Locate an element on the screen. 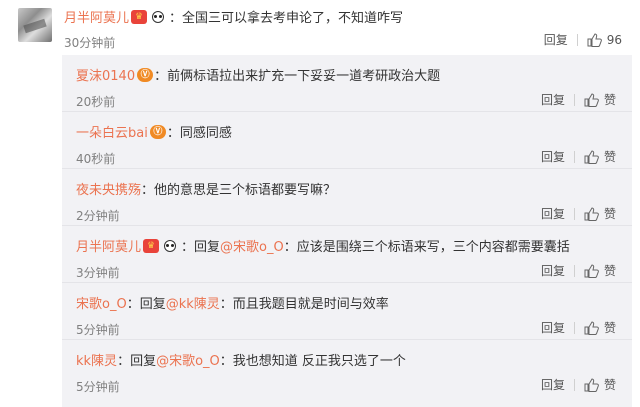  username-link: 一朵白云bai is located at coordinates (112, 131).